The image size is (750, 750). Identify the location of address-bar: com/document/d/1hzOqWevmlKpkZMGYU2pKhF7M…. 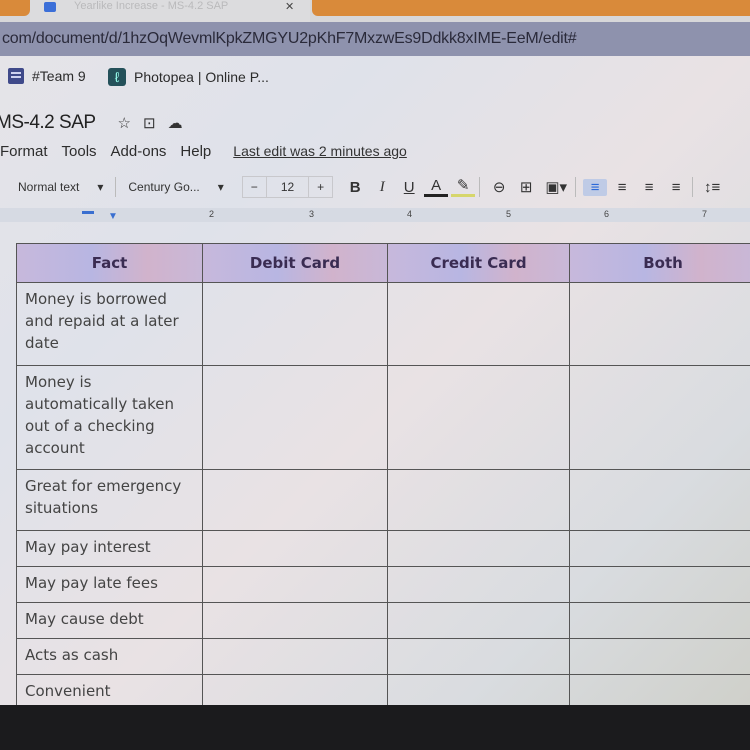
(375, 39).